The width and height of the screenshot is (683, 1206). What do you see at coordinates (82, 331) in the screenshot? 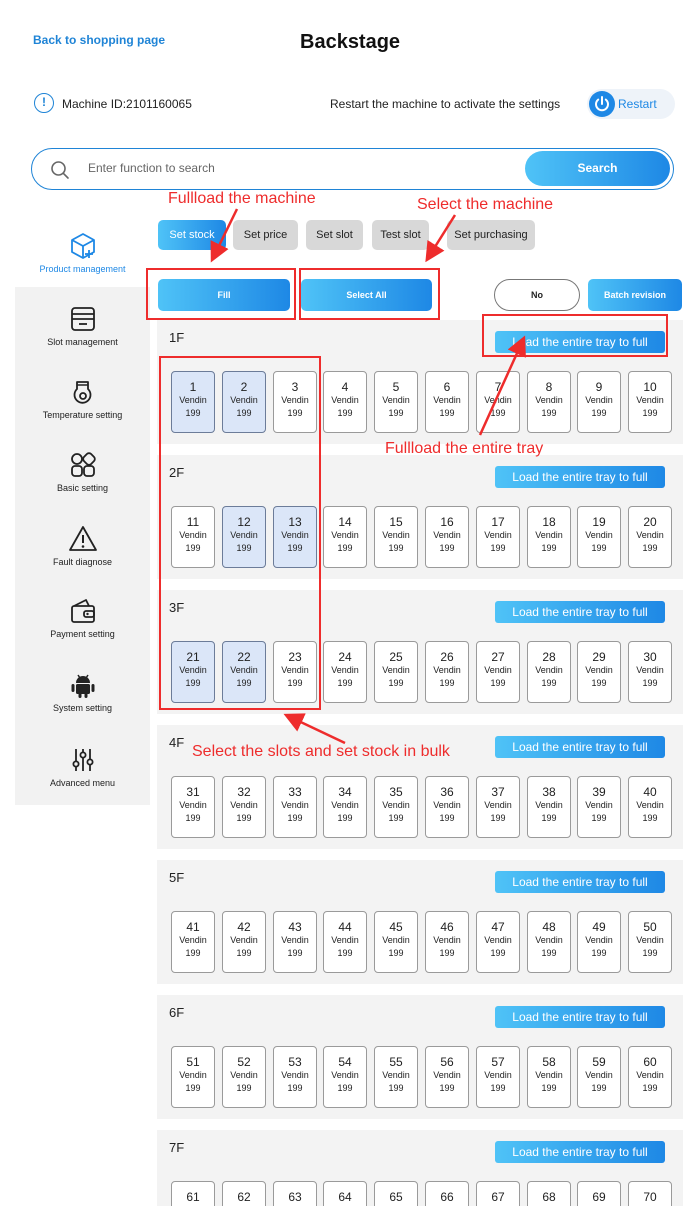
I see `sidebar-item-slot-management: Slot management` at bounding box center [82, 331].